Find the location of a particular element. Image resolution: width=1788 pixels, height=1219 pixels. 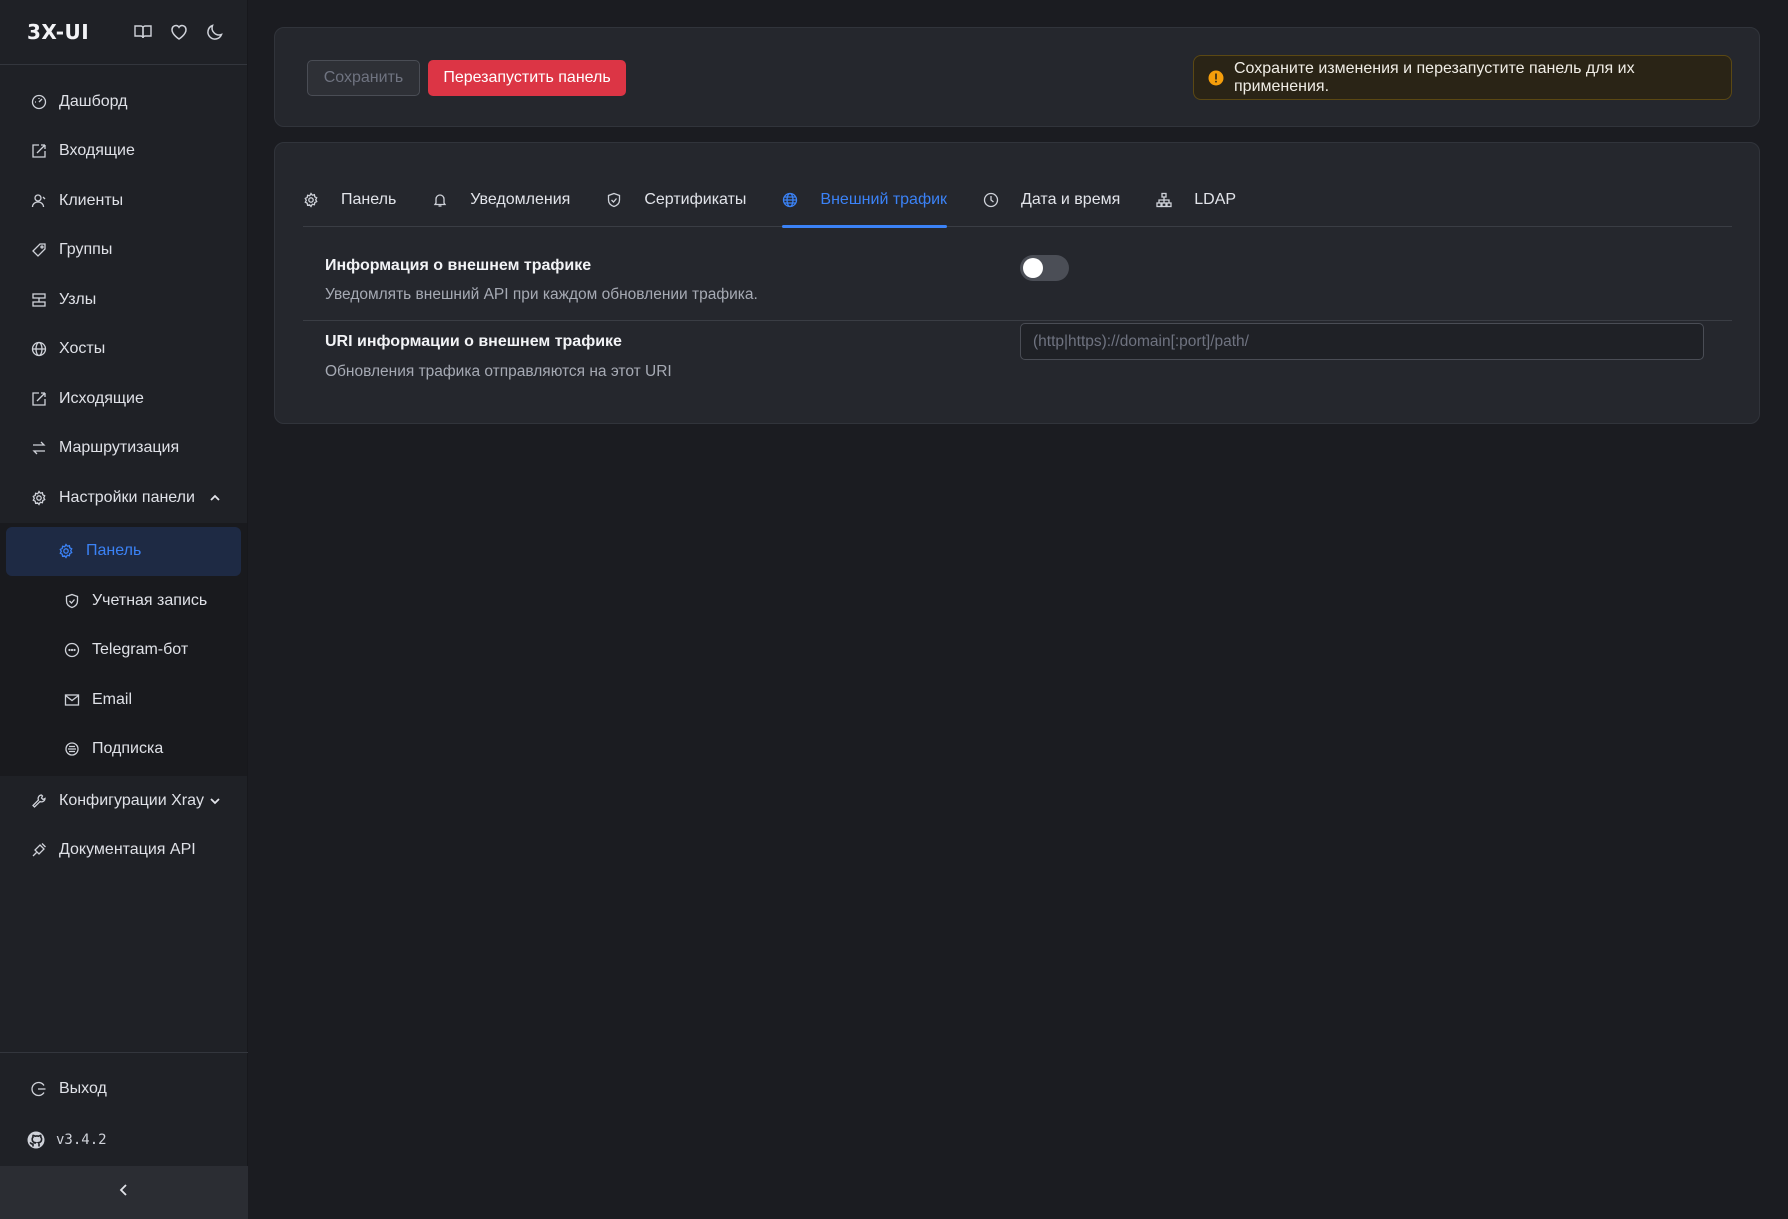

sidebar-item-label: Узлы is located at coordinates (78, 299).